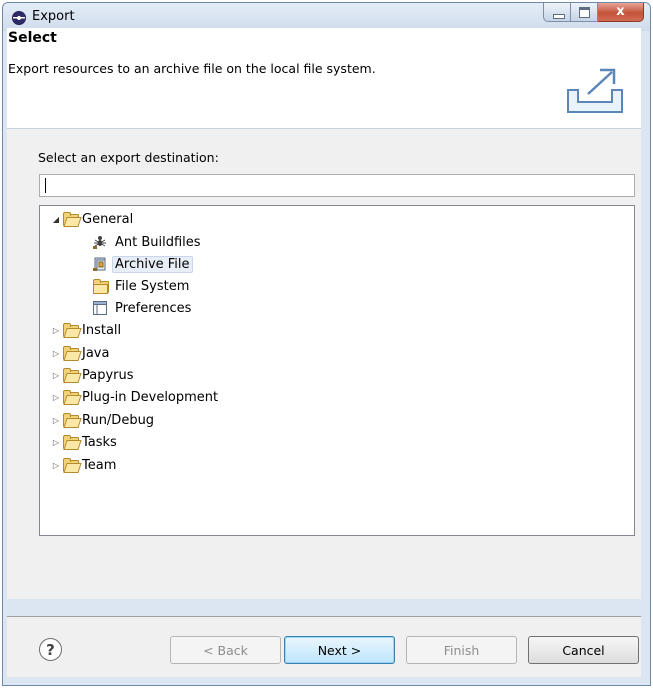  I want to click on back-button: < Back, so click(225, 650).